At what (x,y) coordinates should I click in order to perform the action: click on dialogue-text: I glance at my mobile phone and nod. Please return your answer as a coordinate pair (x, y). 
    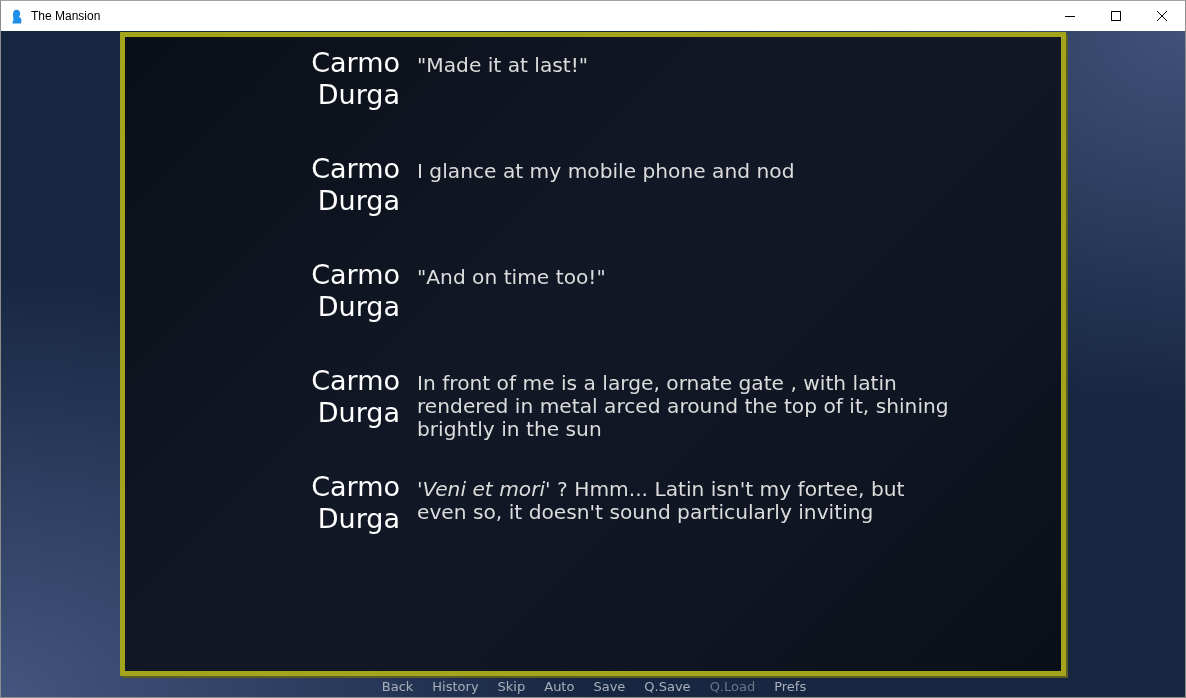
    Looking at the image, I should click on (606, 171).